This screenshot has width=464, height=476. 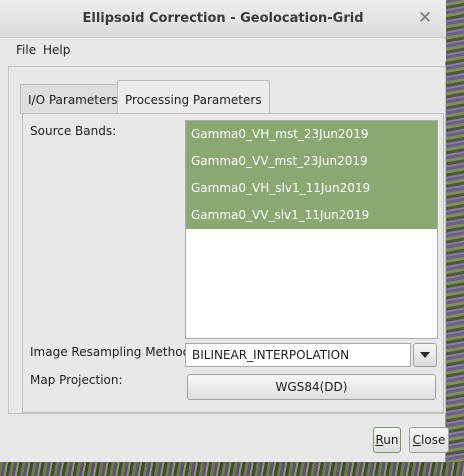 I want to click on close-mnemonic: C, so click(x=417, y=440).